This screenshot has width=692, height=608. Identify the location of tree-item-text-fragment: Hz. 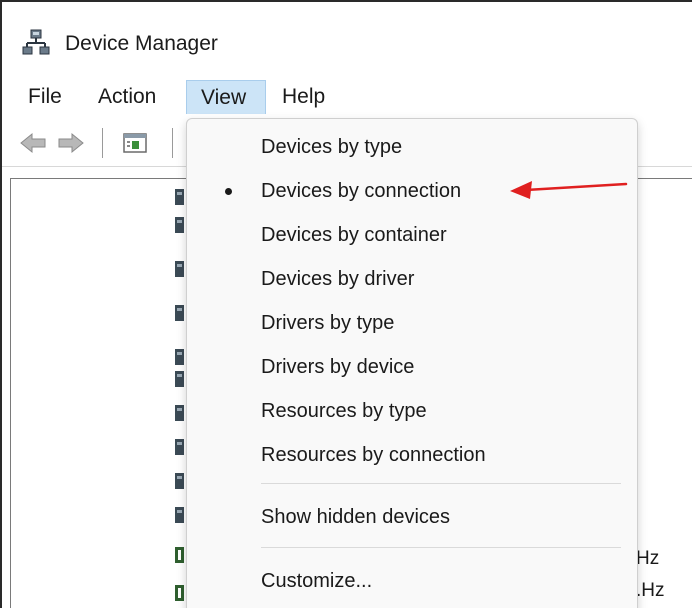
(648, 558).